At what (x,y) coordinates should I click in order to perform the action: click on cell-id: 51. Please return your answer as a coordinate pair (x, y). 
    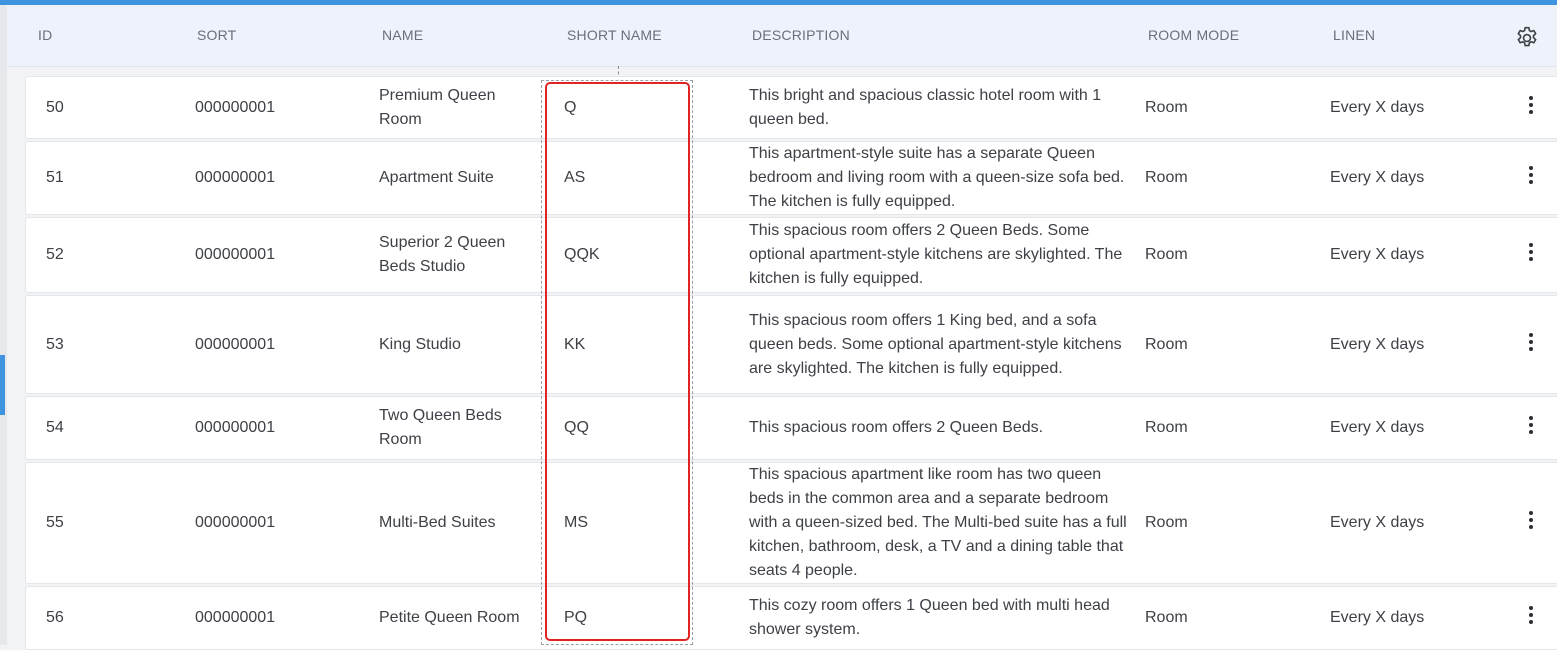
    Looking at the image, I should click on (55, 177).